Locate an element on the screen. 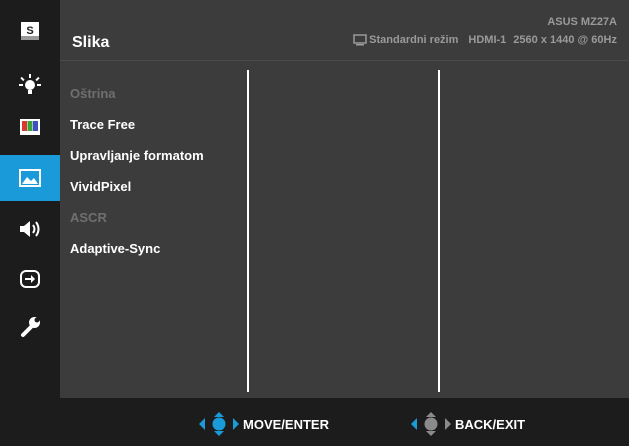 The width and height of the screenshot is (629, 446). model-name: ASUS MZ27A is located at coordinates (582, 22).